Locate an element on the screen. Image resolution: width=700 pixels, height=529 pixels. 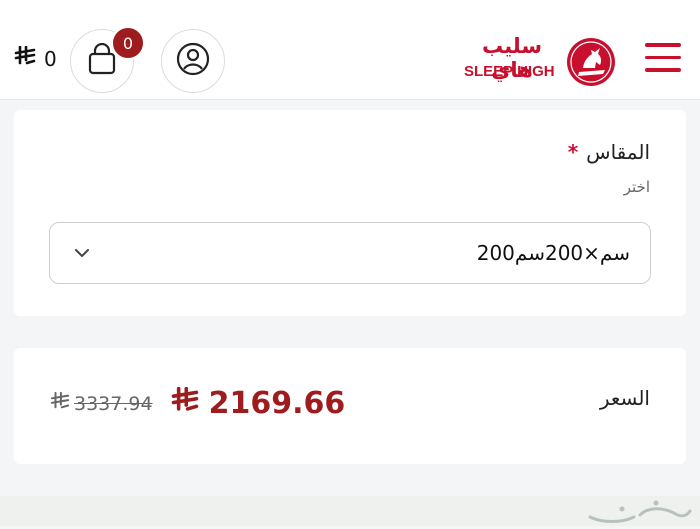
cart-total: 0 is located at coordinates (35, 58).